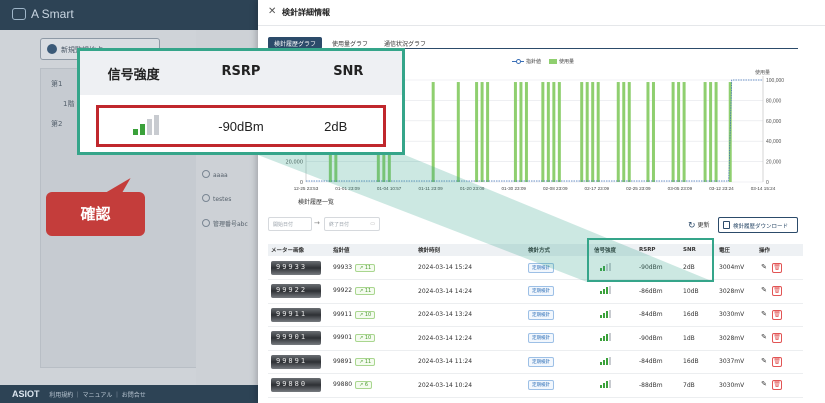  I want to click on tree-row: 1階, so click(68, 104).